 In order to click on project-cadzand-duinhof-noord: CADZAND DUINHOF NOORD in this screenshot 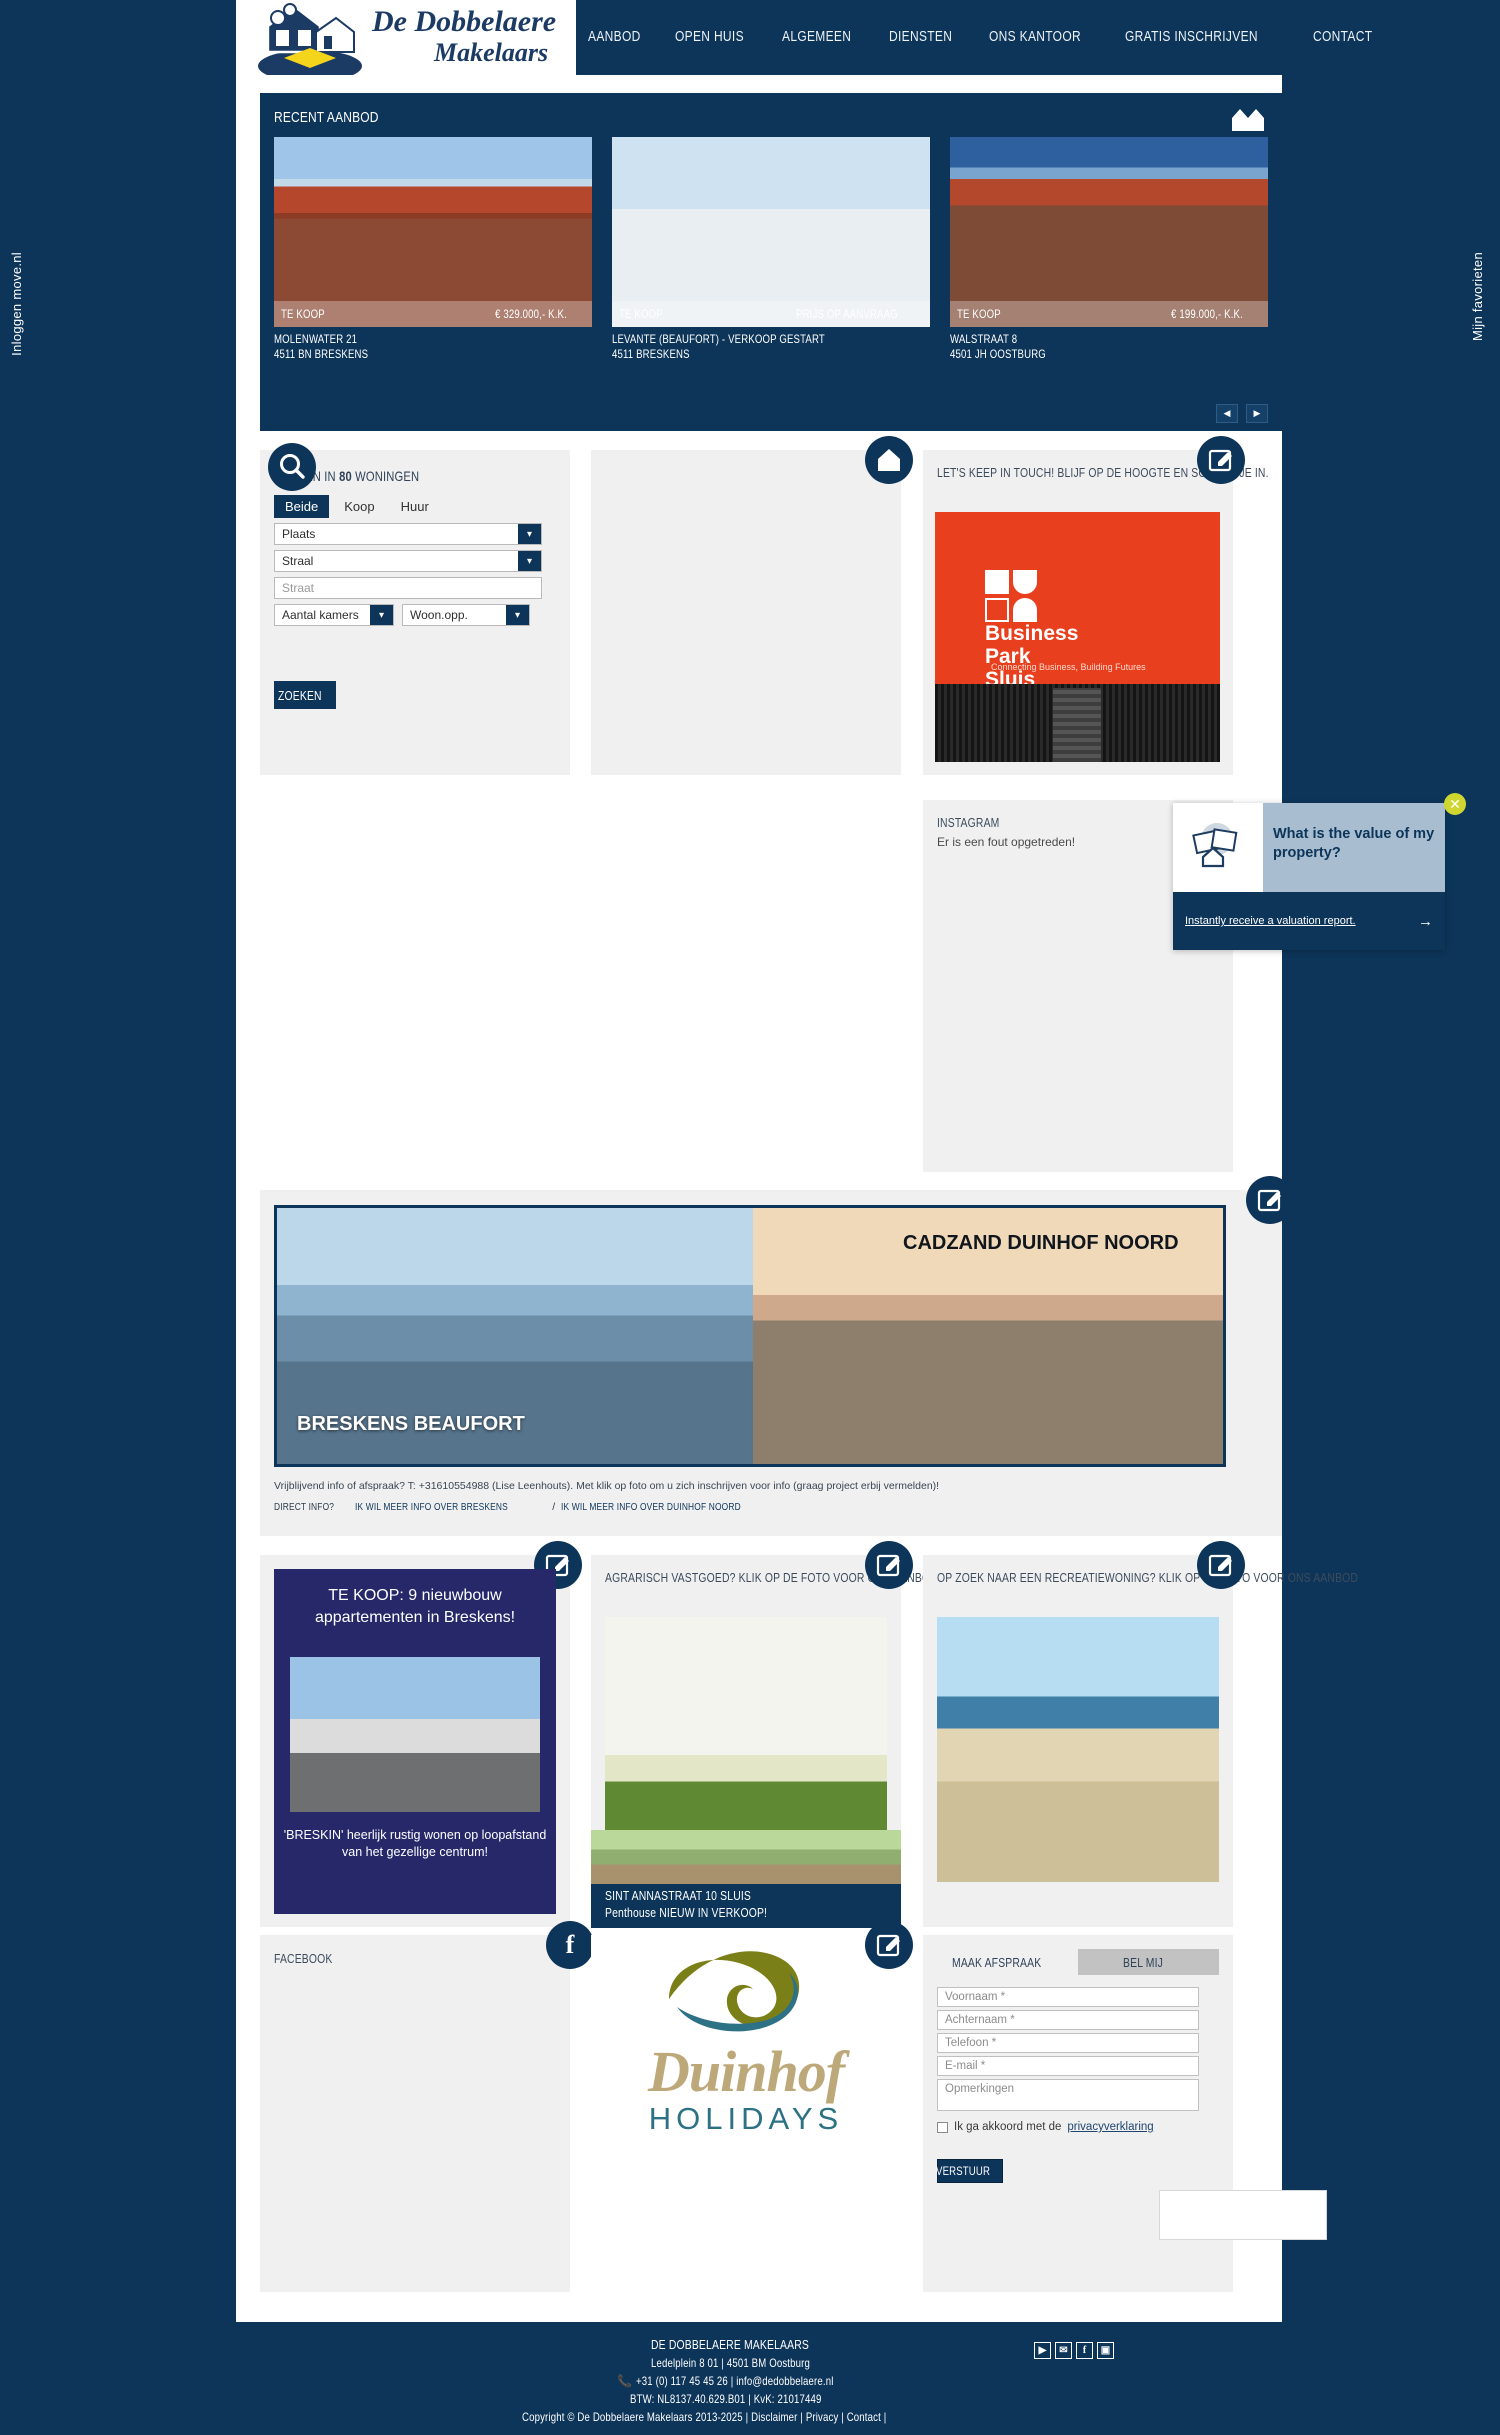, I will do `click(988, 1336)`.